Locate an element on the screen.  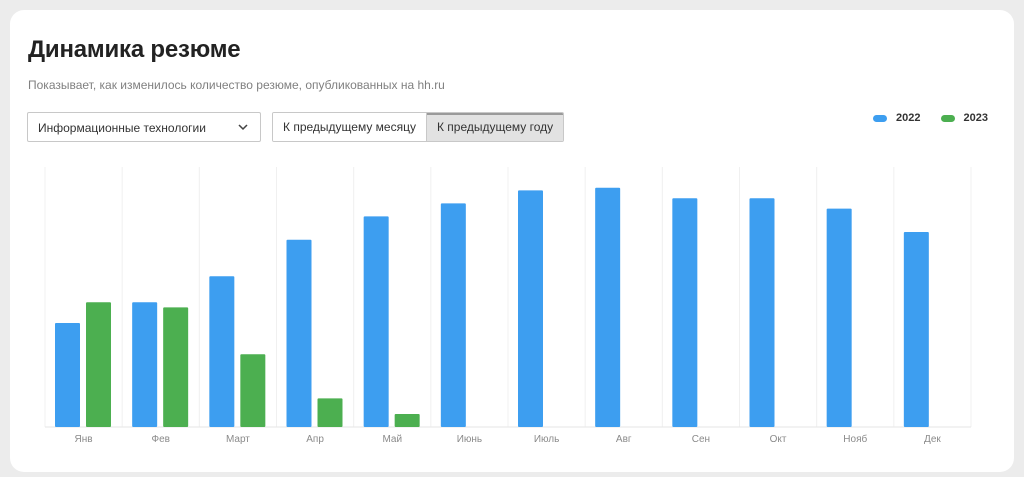
x-tick-label: Фев is located at coordinates (161, 439).